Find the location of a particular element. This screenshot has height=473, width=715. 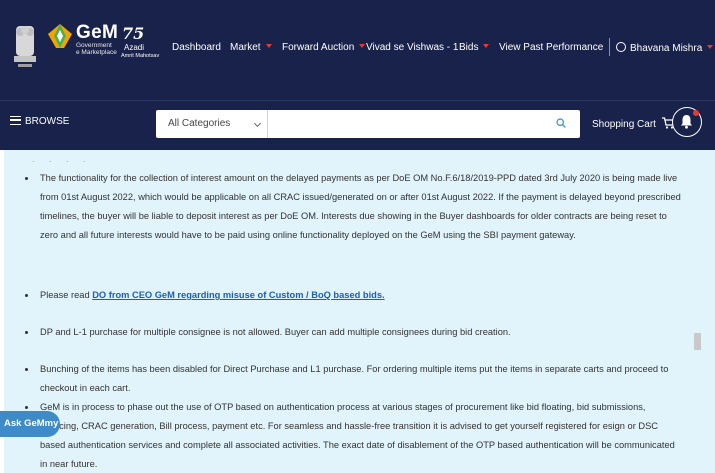

national-emblem-icon is located at coordinates (25, 46).